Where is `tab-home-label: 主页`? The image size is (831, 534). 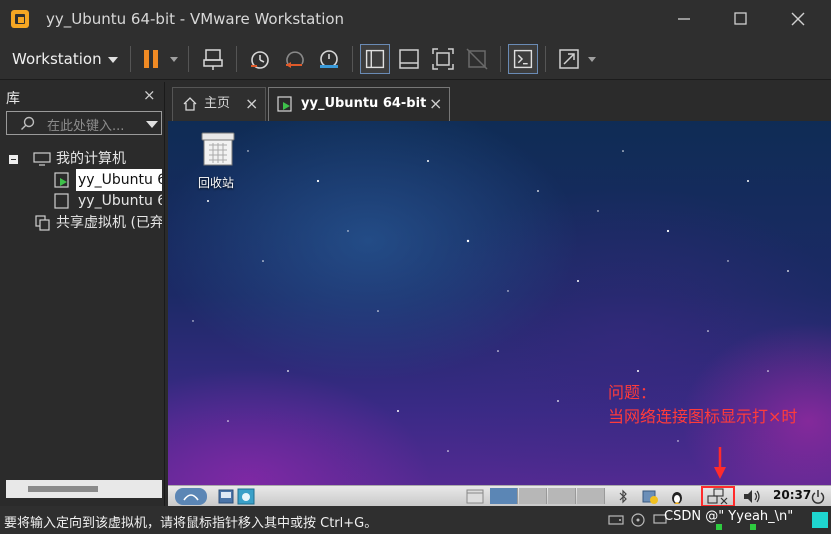 tab-home-label: 主页 is located at coordinates (217, 103).